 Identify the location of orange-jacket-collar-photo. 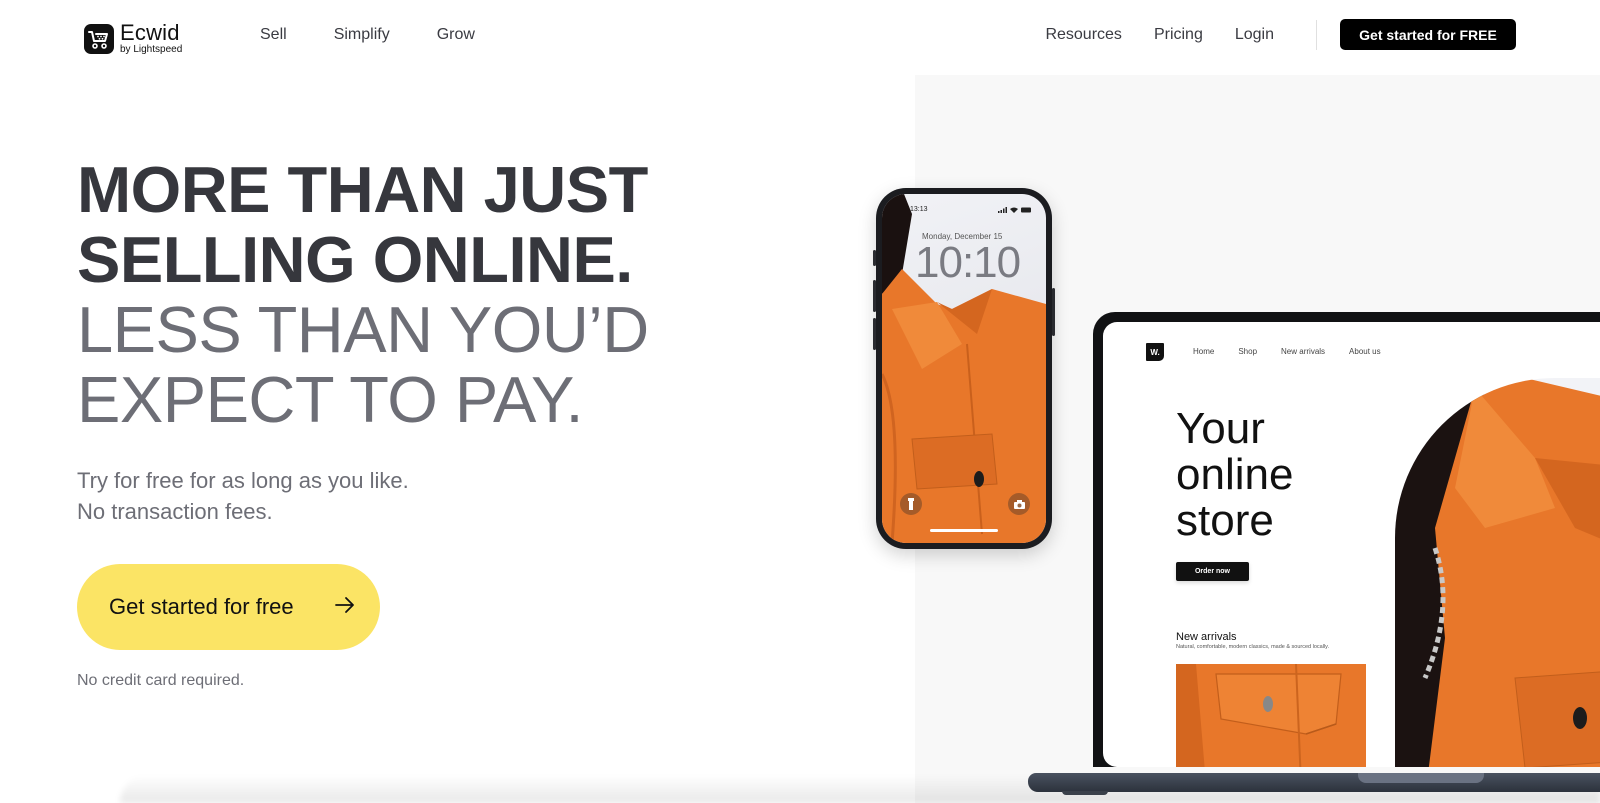
(1497, 572).